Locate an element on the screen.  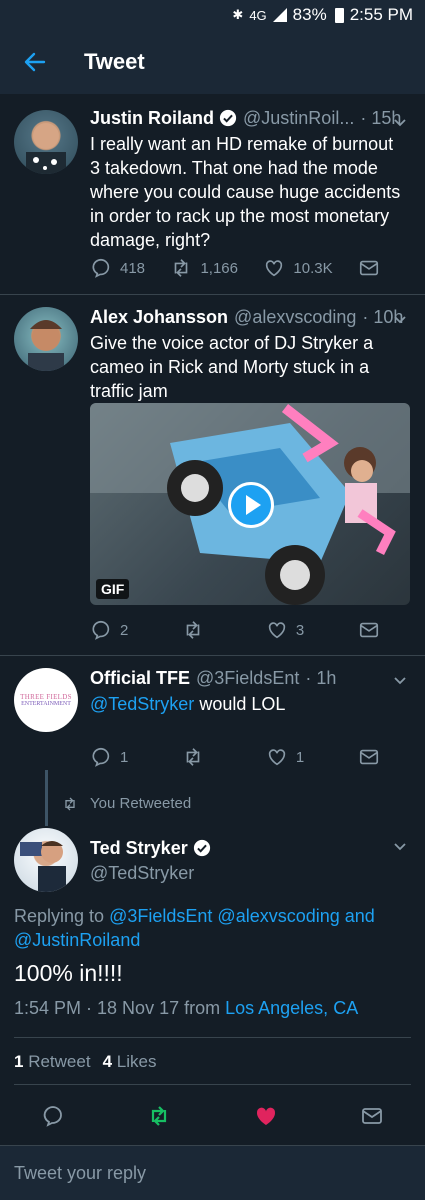
reply-count: 418 is located at coordinates (133, 268).